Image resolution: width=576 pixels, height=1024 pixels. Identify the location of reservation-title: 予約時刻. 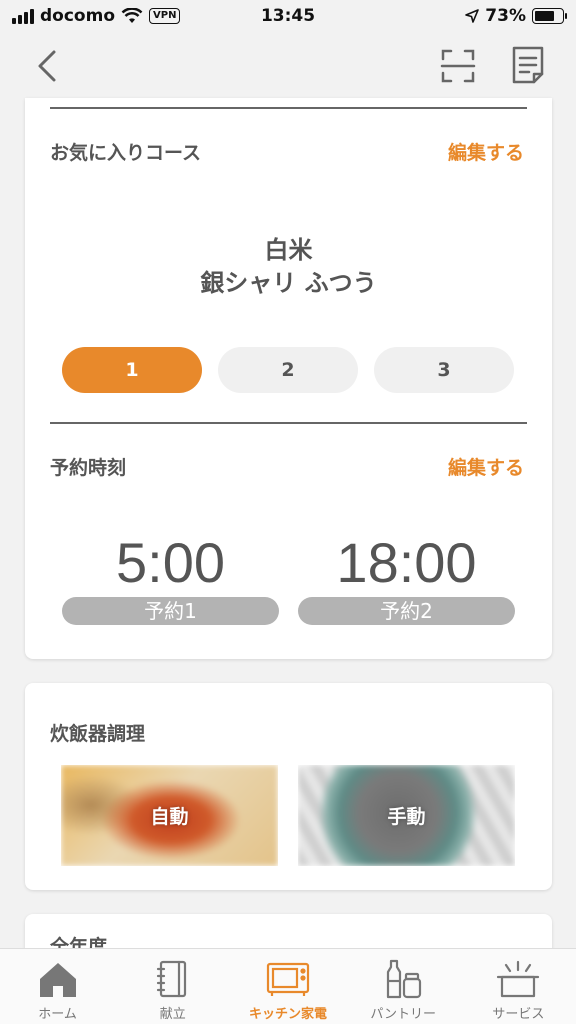
(88, 468).